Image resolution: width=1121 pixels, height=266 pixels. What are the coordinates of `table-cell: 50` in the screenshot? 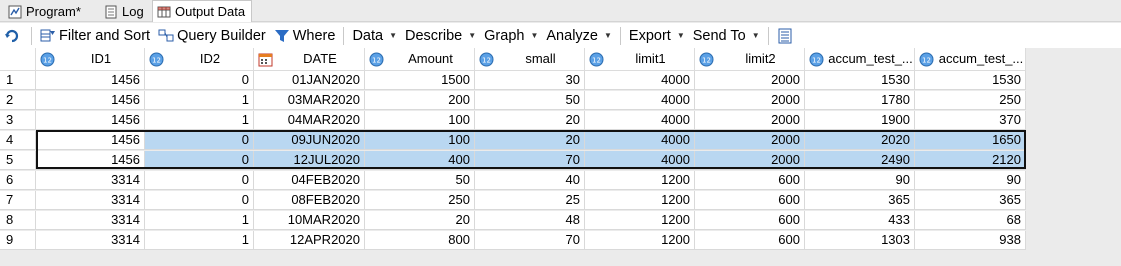 It's located at (420, 180).